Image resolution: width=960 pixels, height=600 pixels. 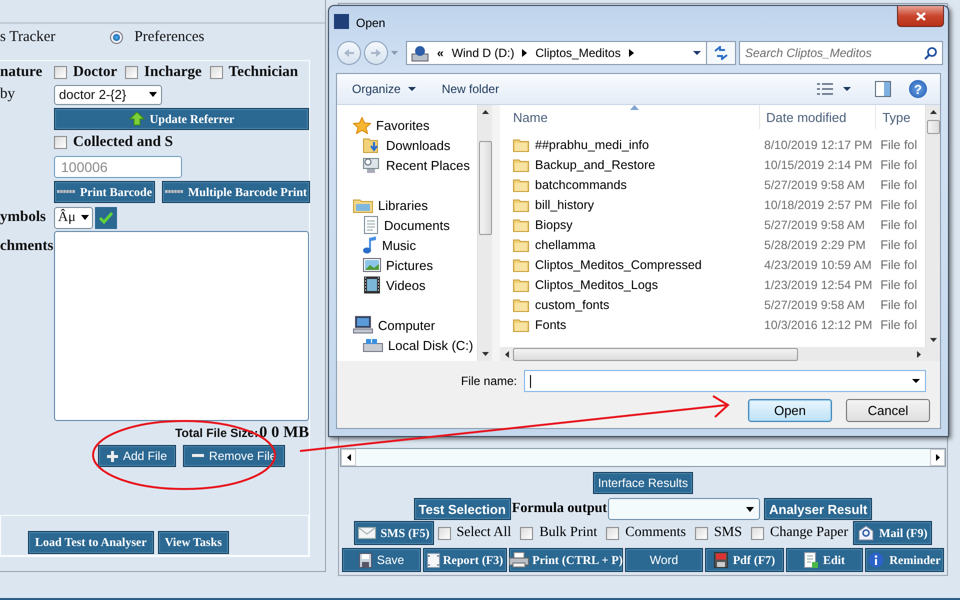 What do you see at coordinates (407, 245) in the screenshot?
I see `navigation-item: Music` at bounding box center [407, 245].